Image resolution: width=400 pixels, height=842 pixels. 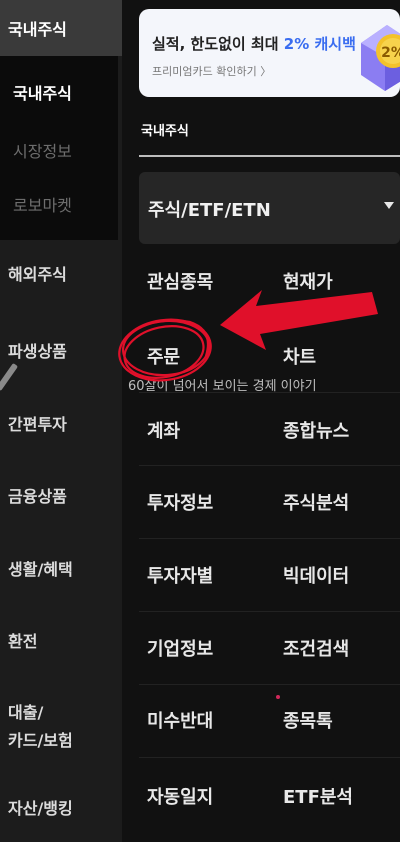 What do you see at coordinates (308, 720) in the screenshot?
I see `menu-stock-talk: 종목톡` at bounding box center [308, 720].